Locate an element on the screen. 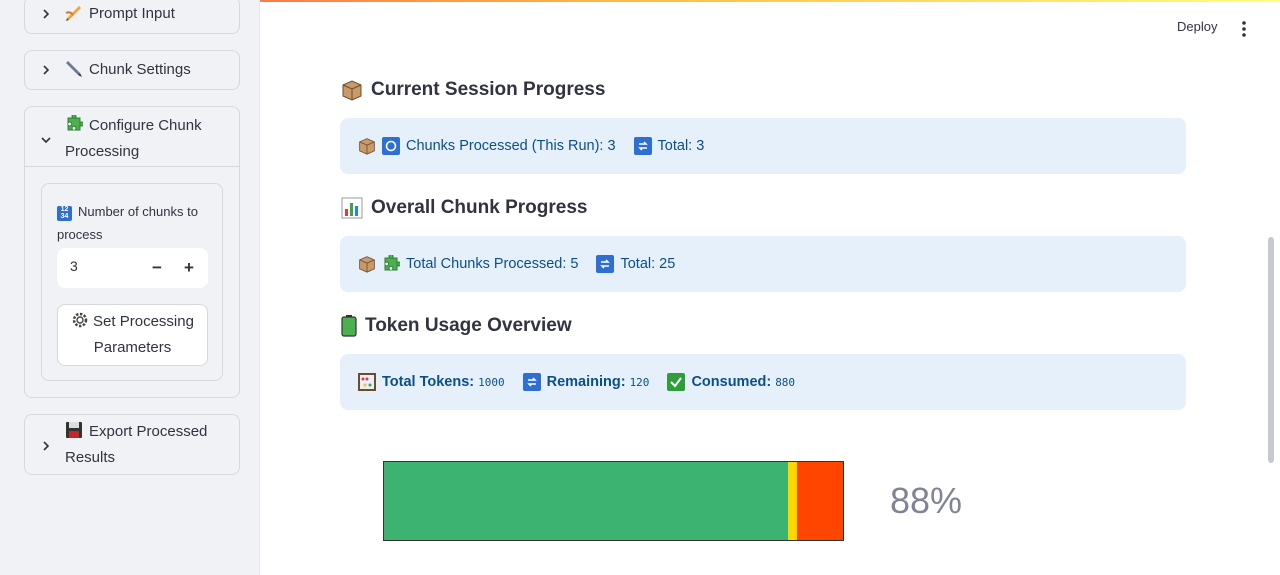  total-tokens-value: 1000 is located at coordinates (491, 382).